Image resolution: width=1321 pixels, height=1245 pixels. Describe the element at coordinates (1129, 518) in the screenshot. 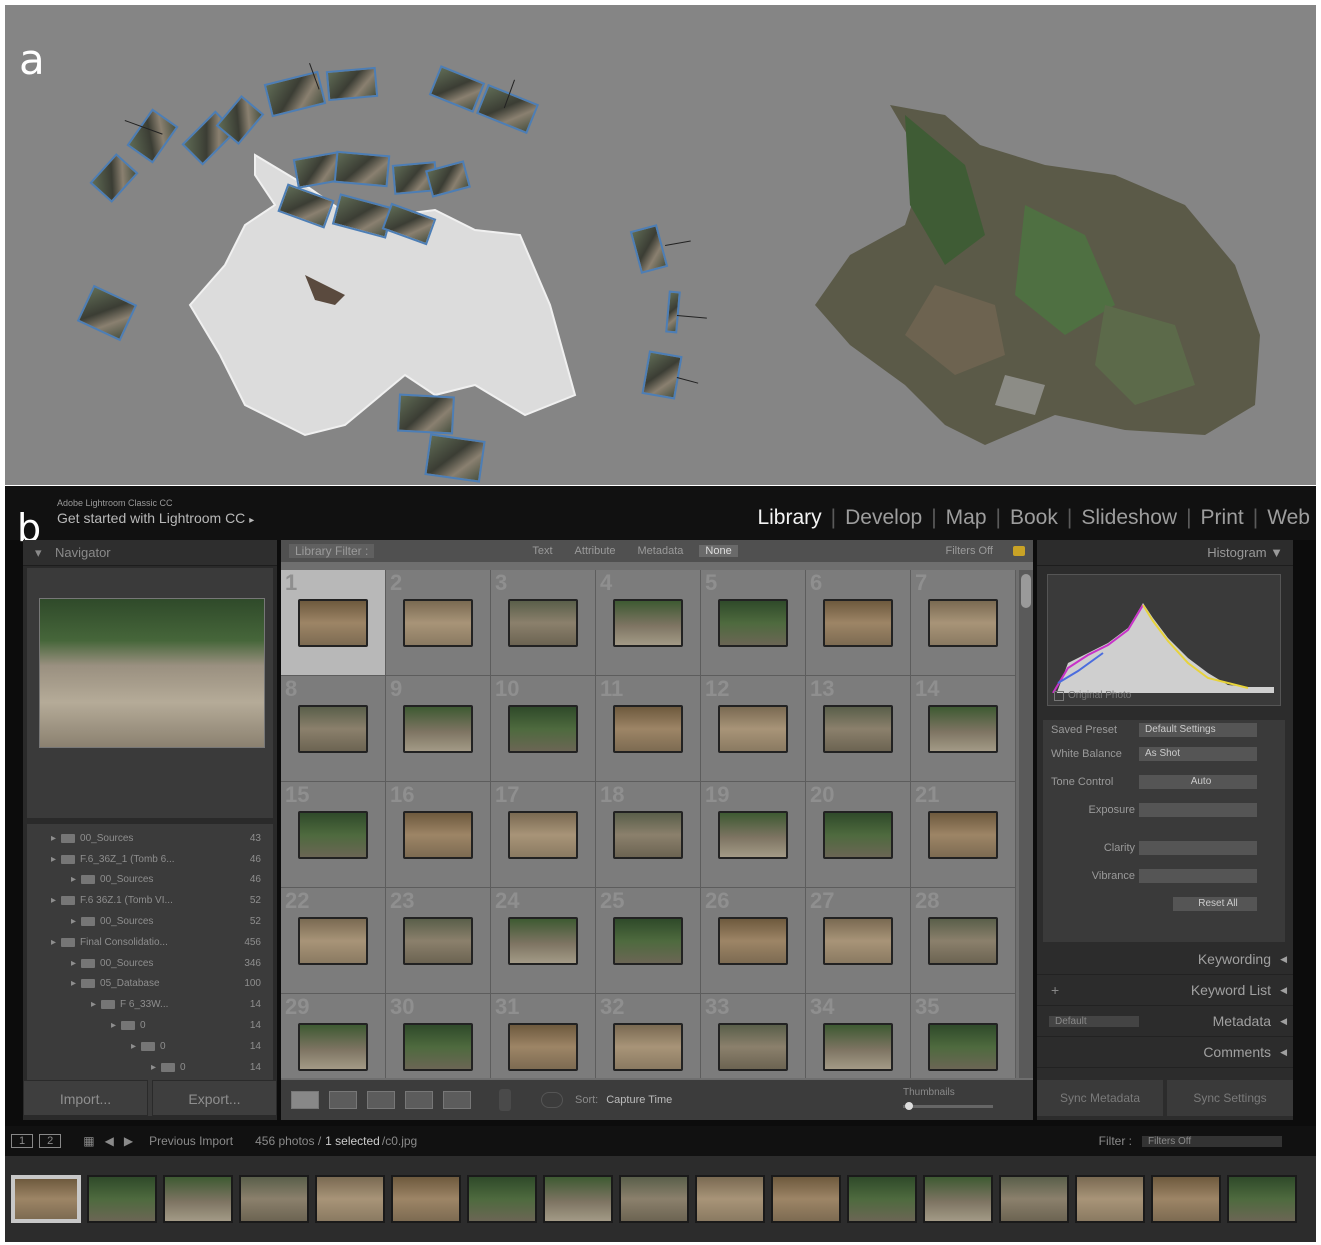

I see `module-slideshow: Slideshow` at that location.